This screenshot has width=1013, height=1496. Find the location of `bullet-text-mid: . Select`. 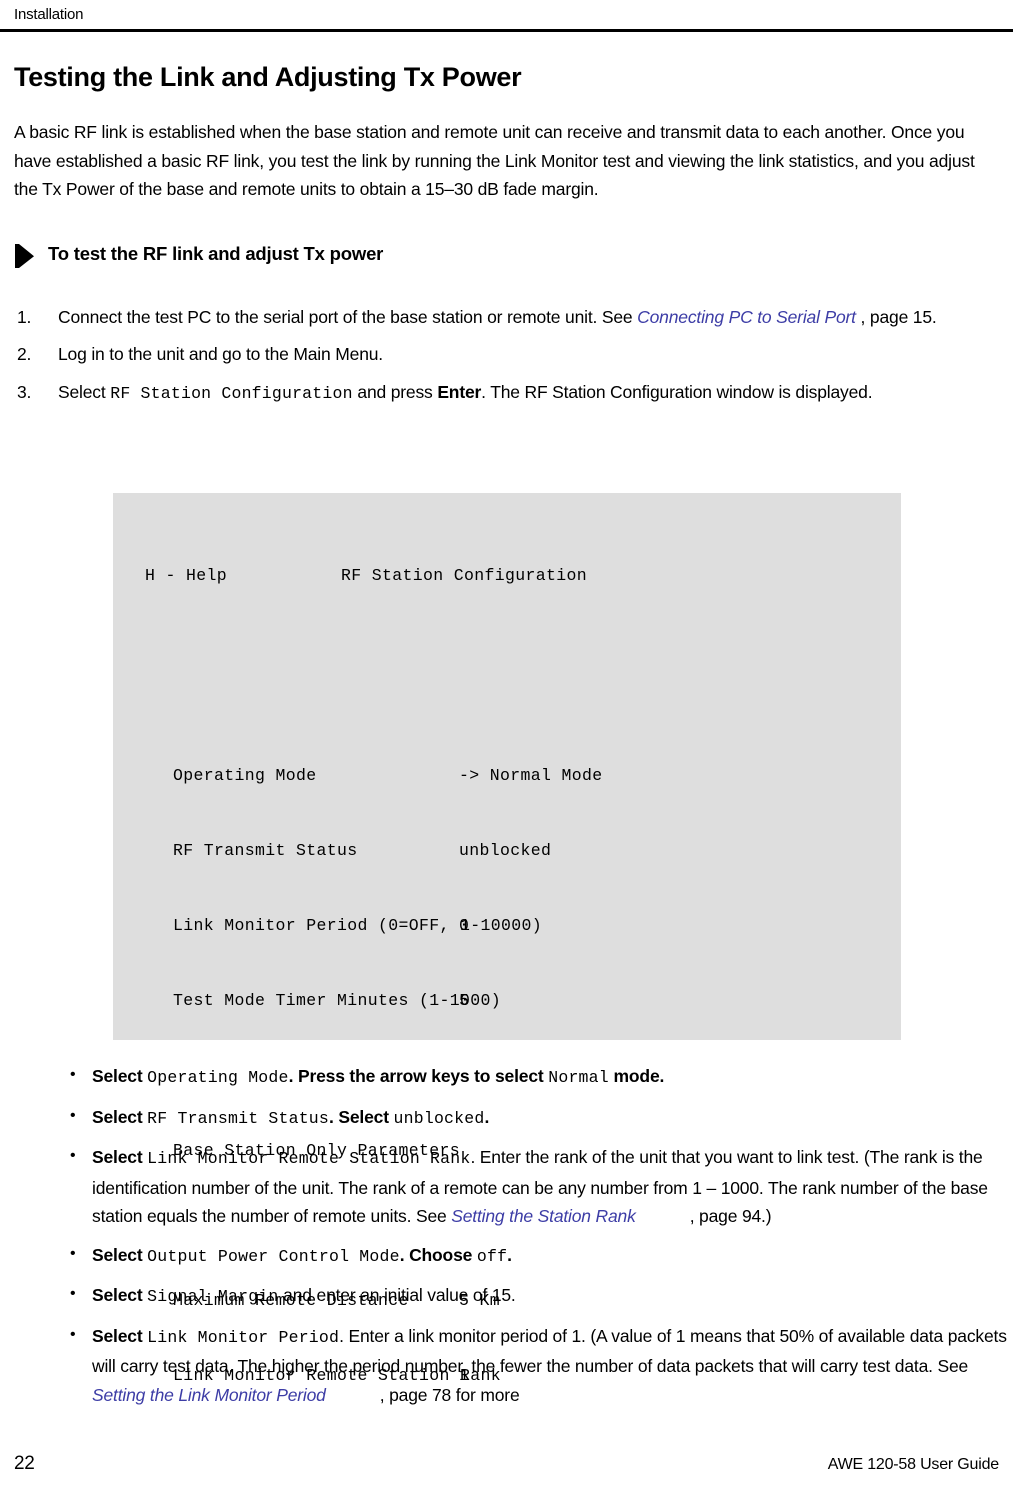

bullet-text-mid: . Select is located at coordinates (361, 1116).